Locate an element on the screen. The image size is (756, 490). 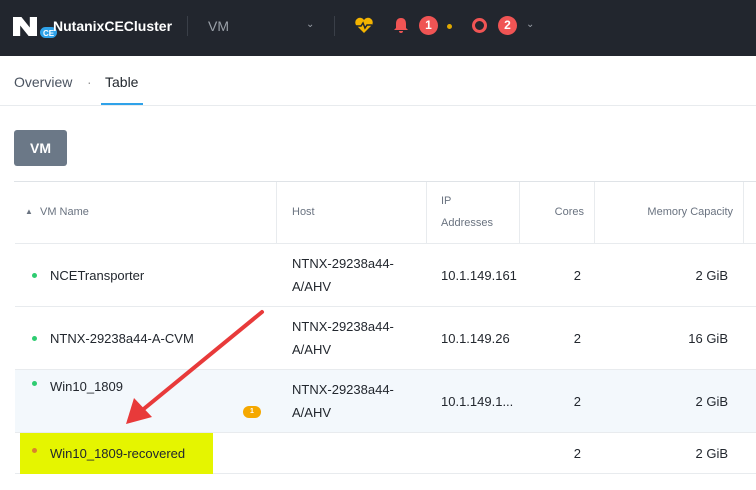
annotation-arrow is located at coordinates (195, 367).